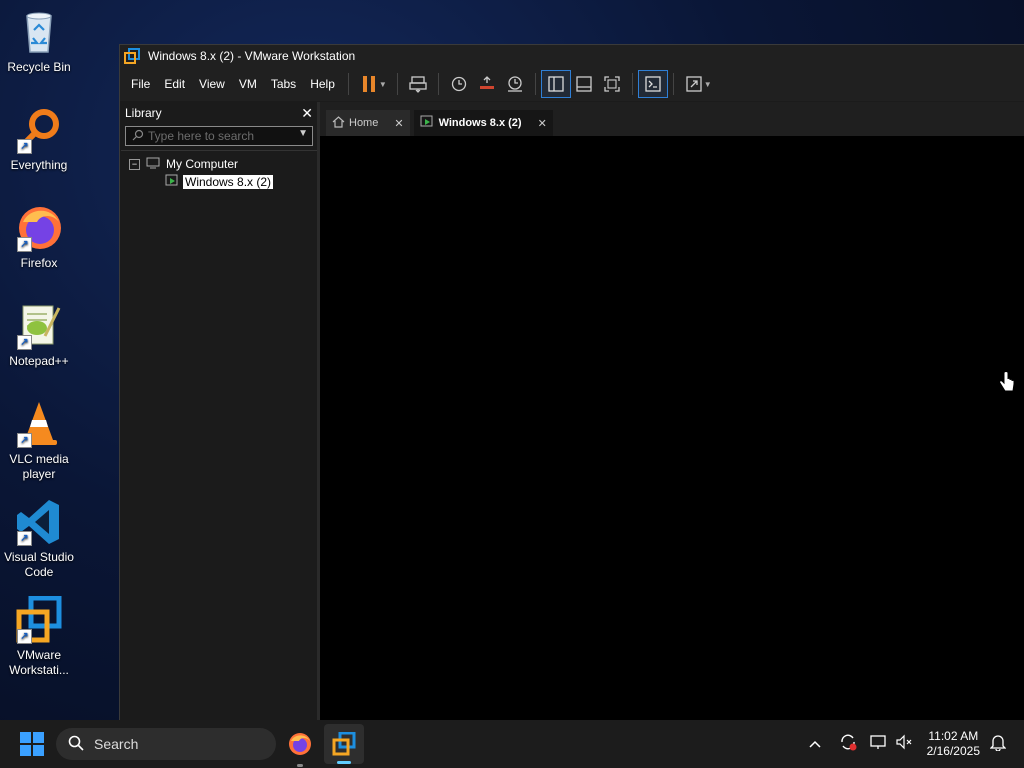 Image resolution: width=1024 pixels, height=768 pixels. I want to click on clock-time: 11:02 AM, so click(953, 736).